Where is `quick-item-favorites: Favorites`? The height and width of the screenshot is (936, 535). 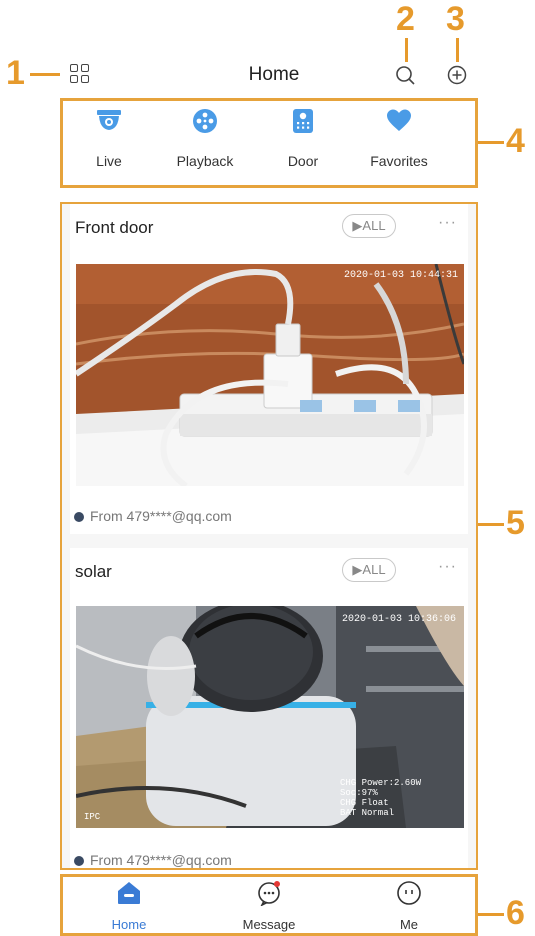 quick-item-favorites: Favorites is located at coordinates (399, 138).